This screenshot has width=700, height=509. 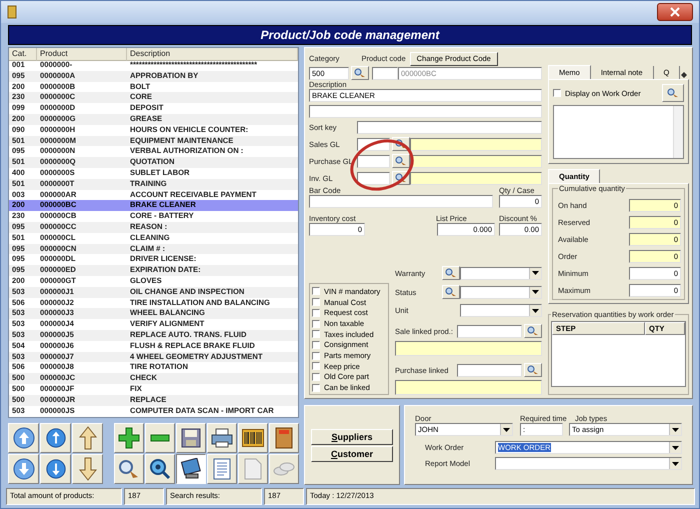 What do you see at coordinates (352, 436) in the screenshot?
I see `nav-button: Suppliers` at bounding box center [352, 436].